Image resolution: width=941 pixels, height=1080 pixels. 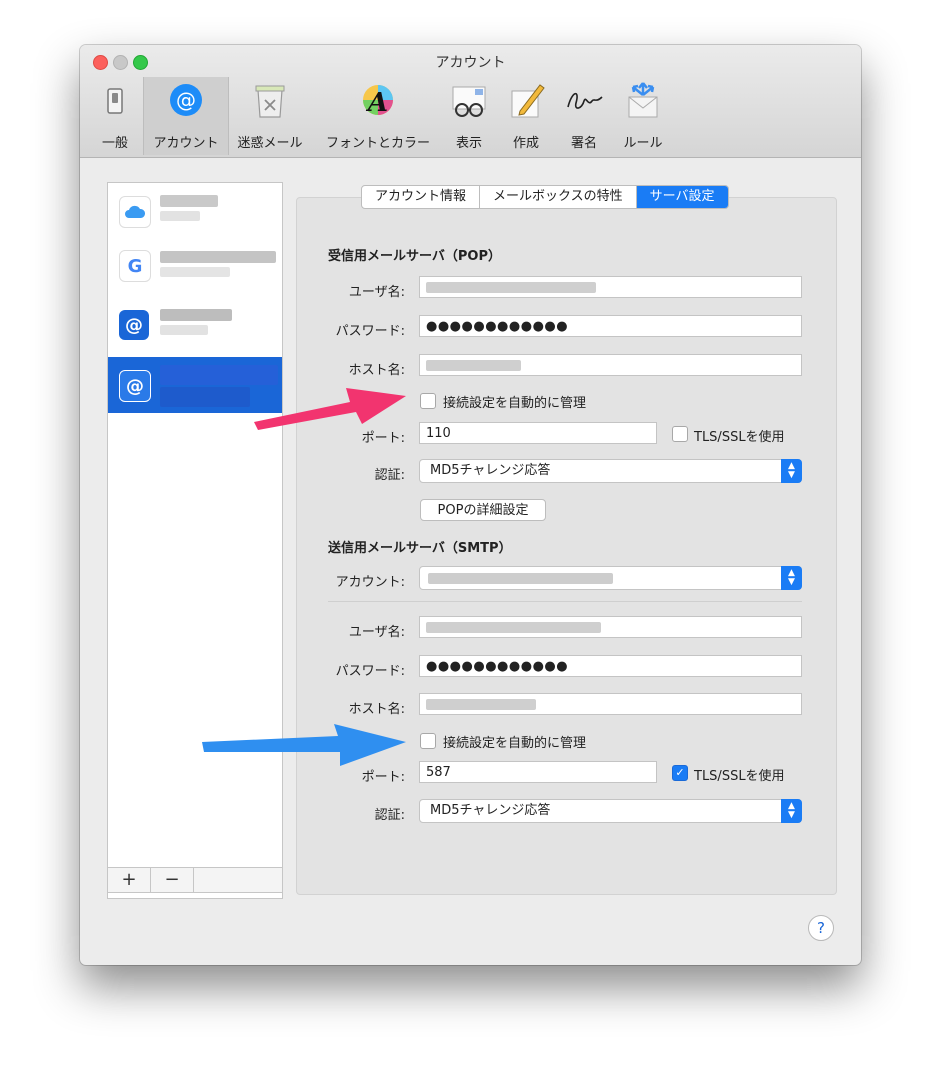 What do you see at coordinates (129, 880) in the screenshot?
I see `add-account-button: +` at bounding box center [129, 880].